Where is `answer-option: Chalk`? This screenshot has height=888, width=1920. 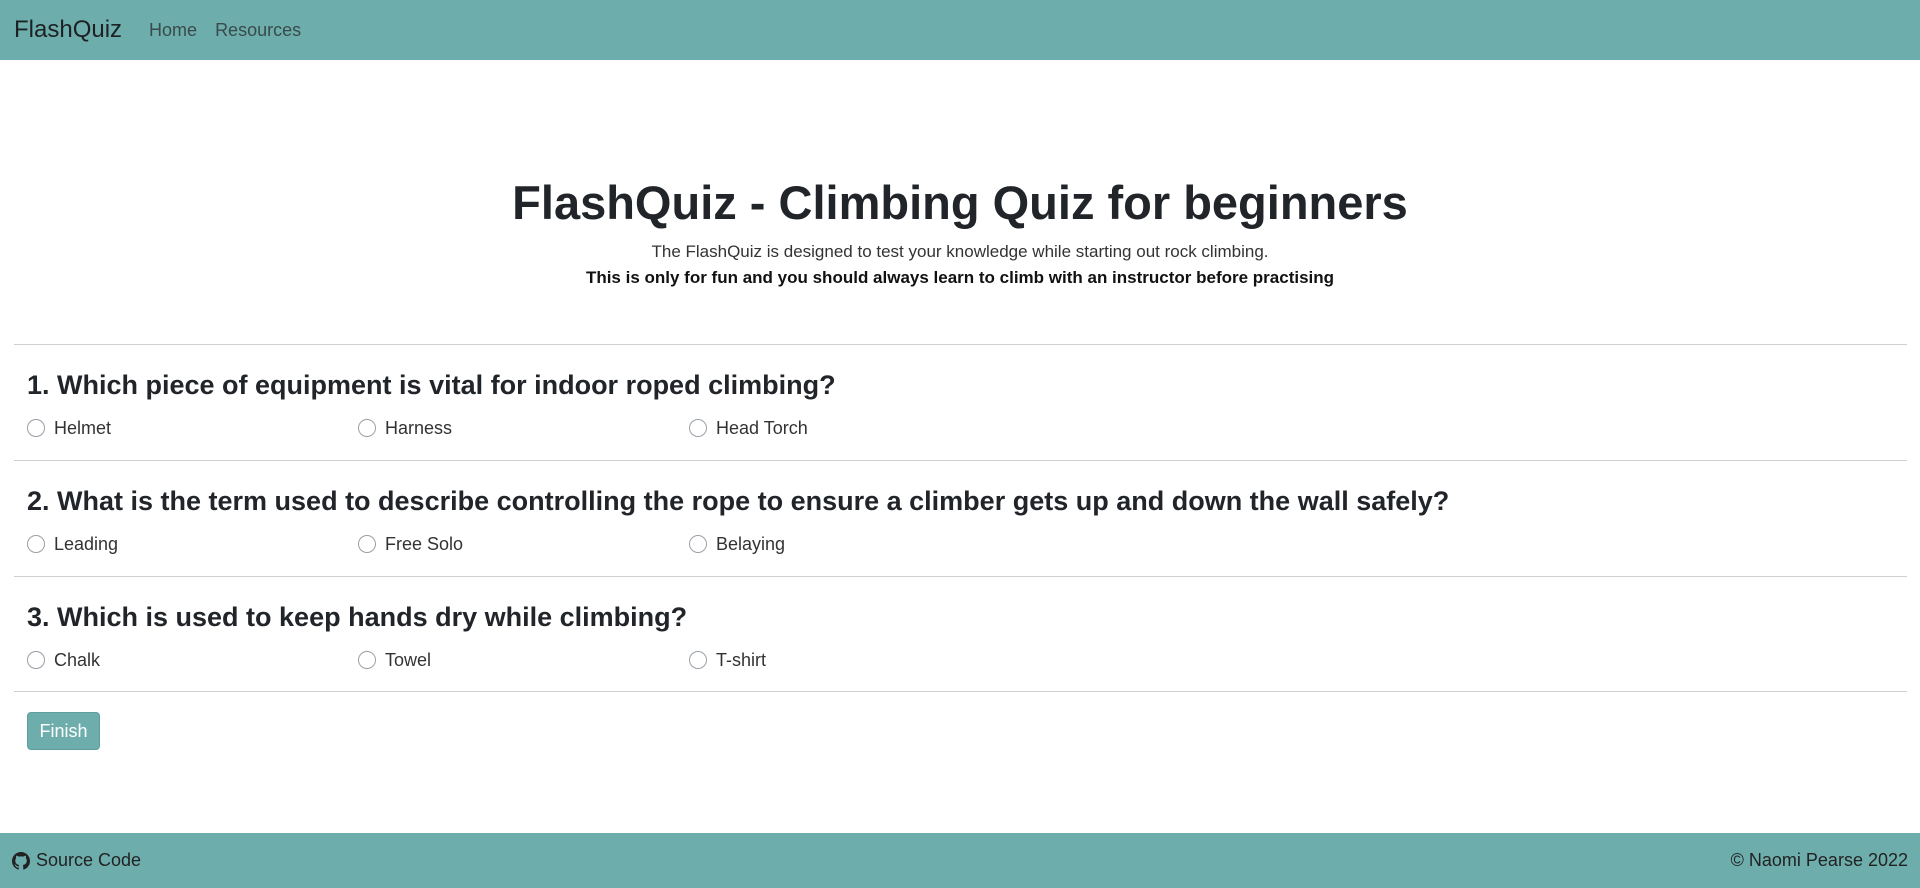
answer-option: Chalk is located at coordinates (63, 660).